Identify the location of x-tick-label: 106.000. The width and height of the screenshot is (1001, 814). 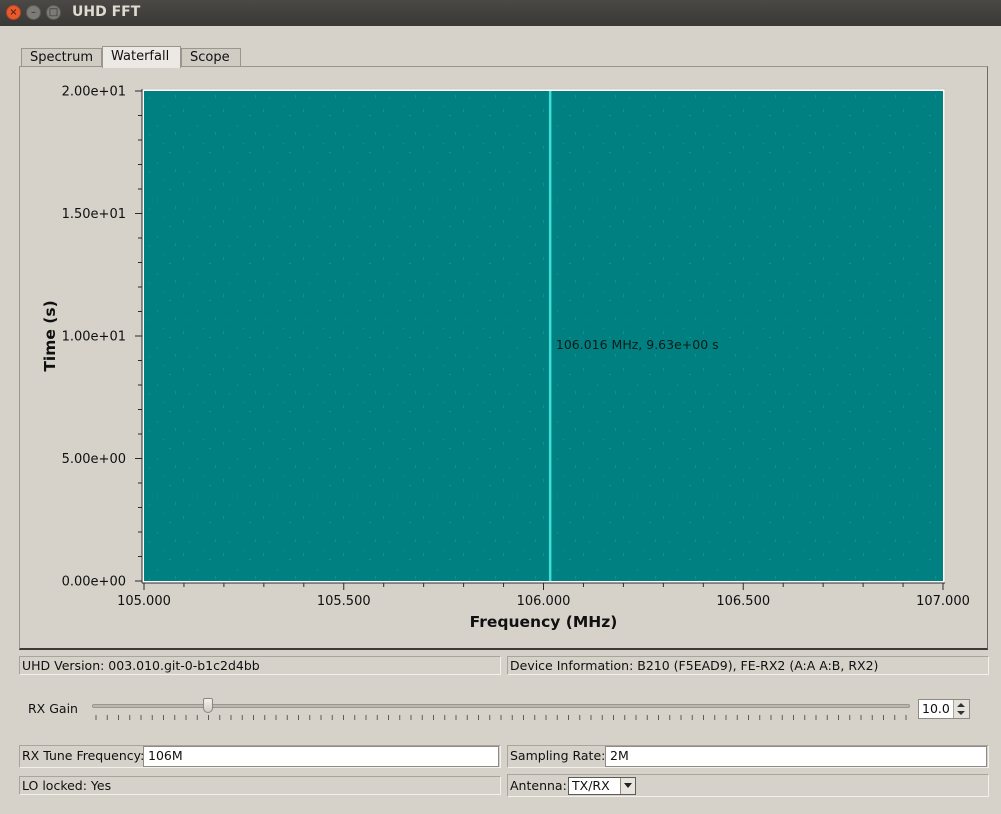
(544, 601).